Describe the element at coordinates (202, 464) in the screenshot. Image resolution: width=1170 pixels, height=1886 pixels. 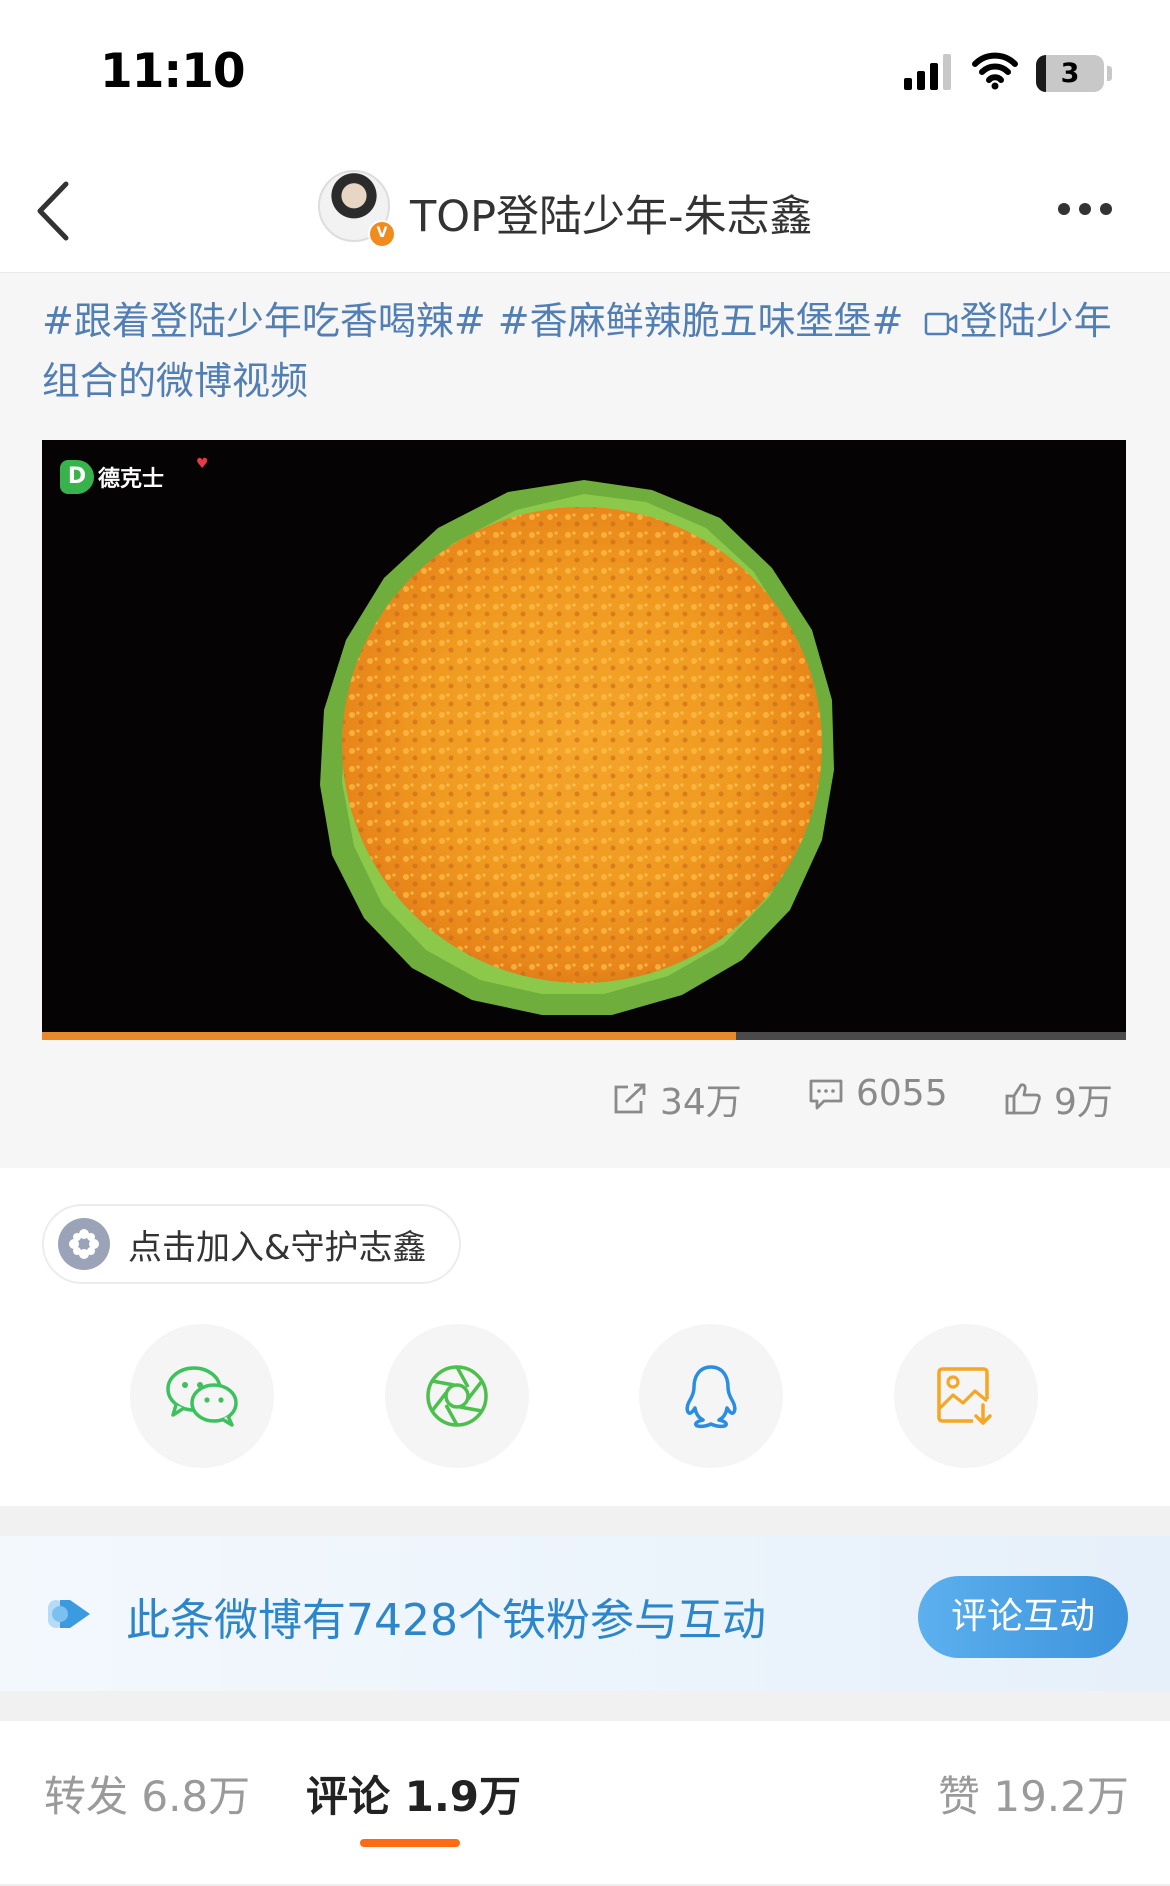
I see `heart-icon: ♥` at that location.